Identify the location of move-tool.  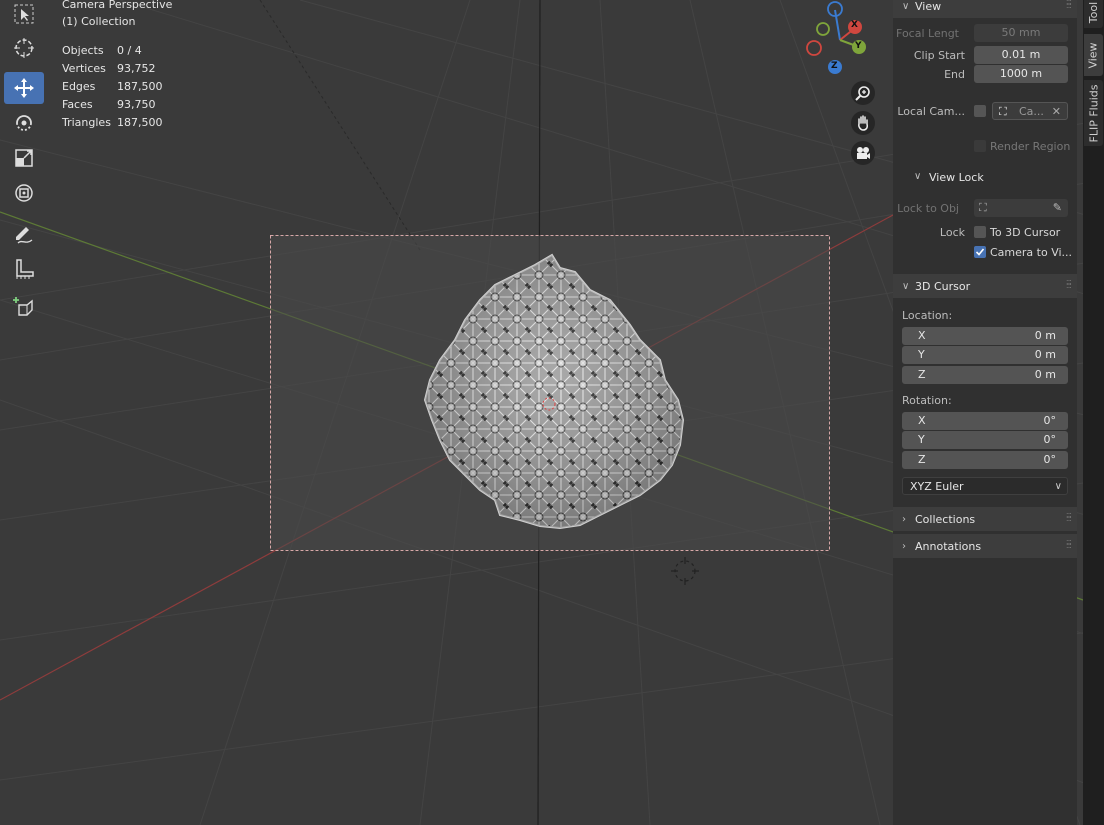
(24, 88).